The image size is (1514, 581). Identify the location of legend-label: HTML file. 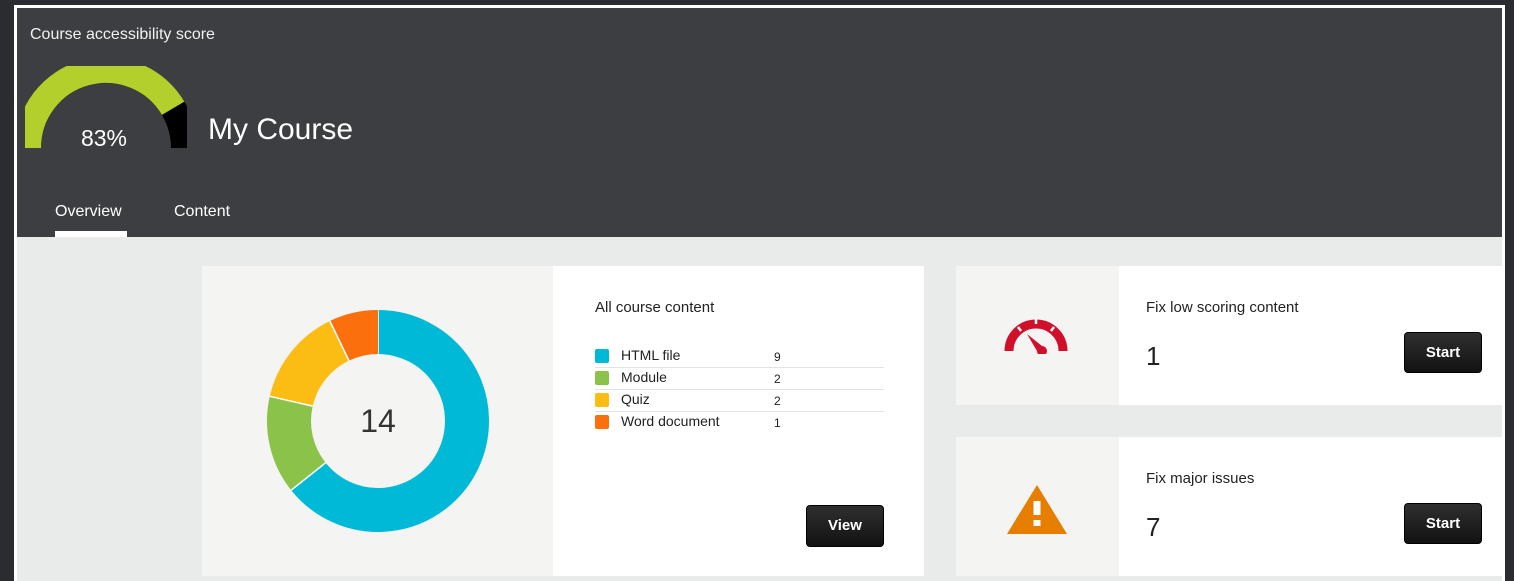
(651, 355).